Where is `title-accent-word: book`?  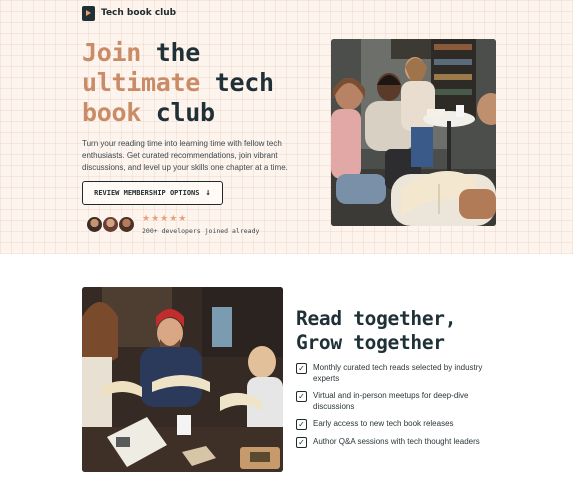 title-accent-word: book is located at coordinates (112, 112).